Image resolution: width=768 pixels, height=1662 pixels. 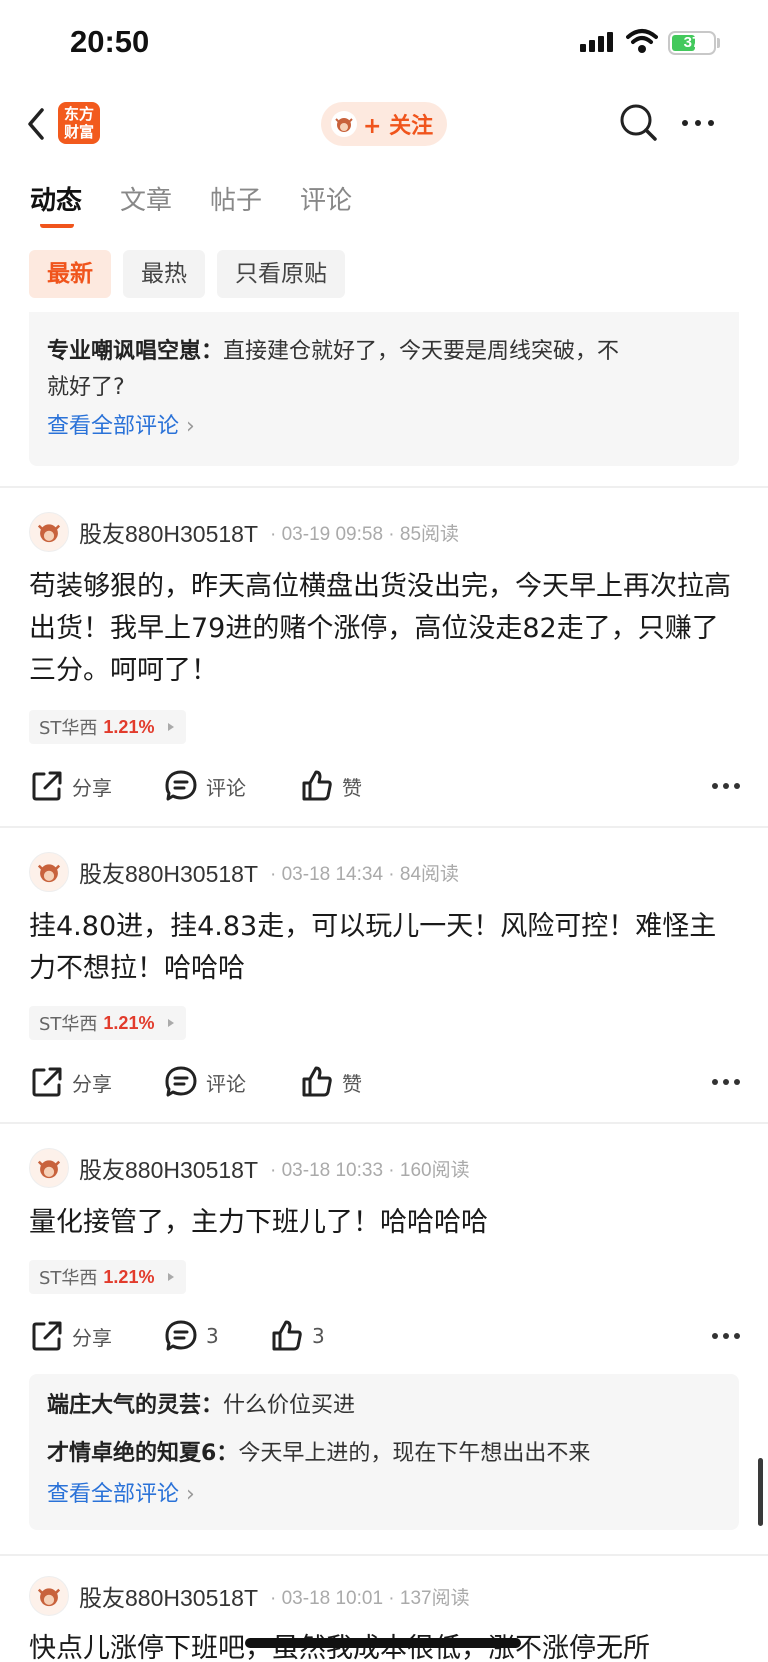 I want to click on post-meta: · 03-18 10:33 · 160阅读, so click(x=370, y=1170).